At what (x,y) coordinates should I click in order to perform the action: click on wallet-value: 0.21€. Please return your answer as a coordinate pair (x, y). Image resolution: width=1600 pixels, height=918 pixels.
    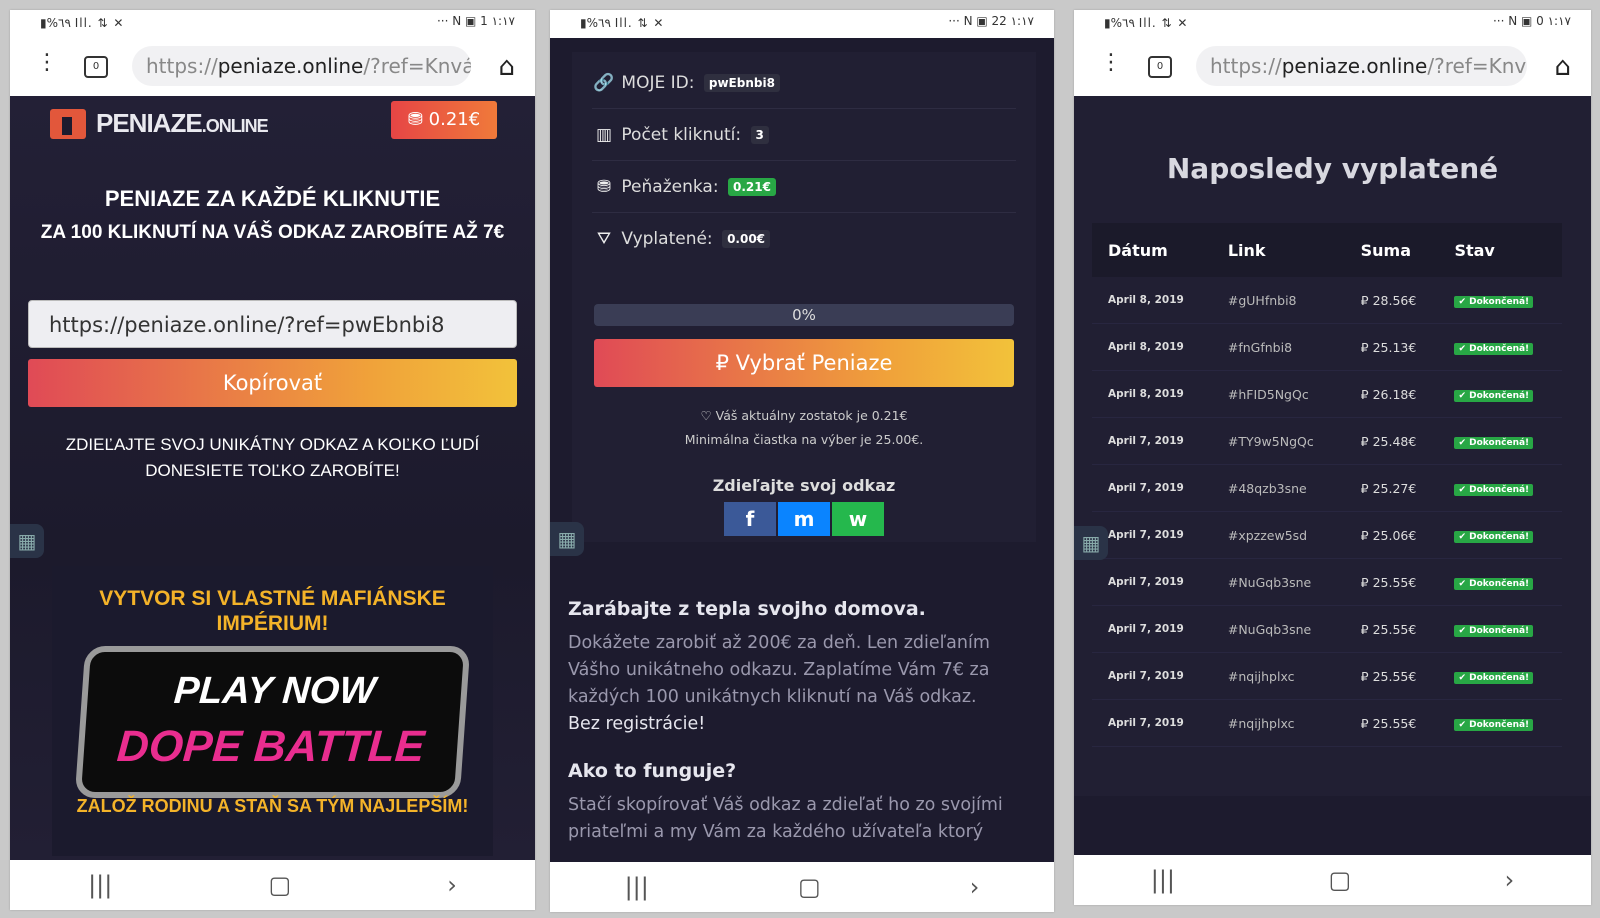
    Looking at the image, I should click on (751, 187).